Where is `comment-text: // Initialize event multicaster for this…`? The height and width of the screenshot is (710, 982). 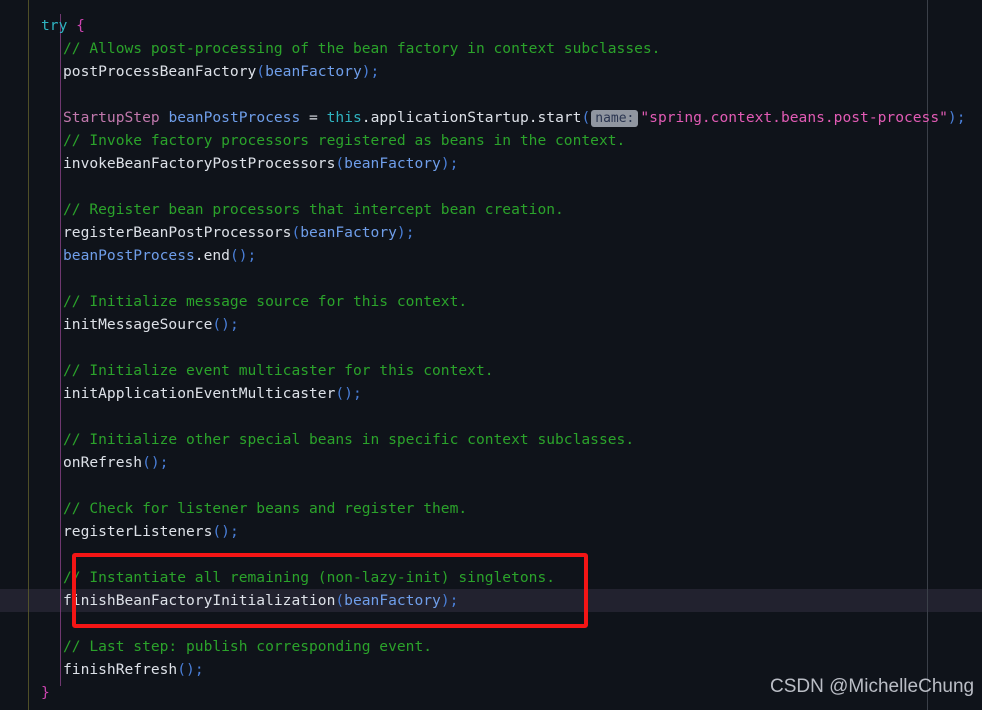
comment-text: // Initialize event multicaster for this… is located at coordinates (278, 370).